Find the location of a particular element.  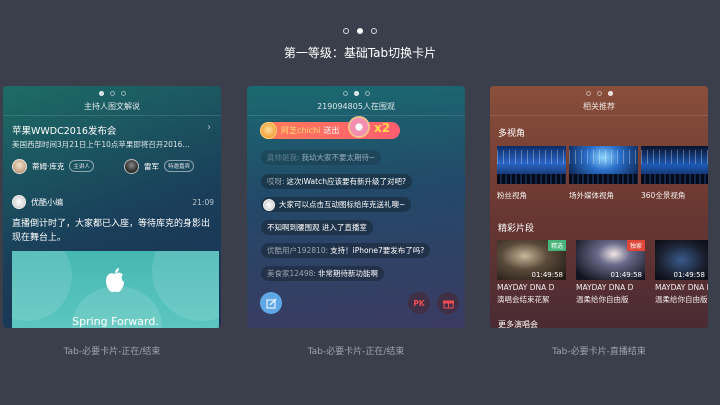

view-caption: 360全景视角 is located at coordinates (663, 195).